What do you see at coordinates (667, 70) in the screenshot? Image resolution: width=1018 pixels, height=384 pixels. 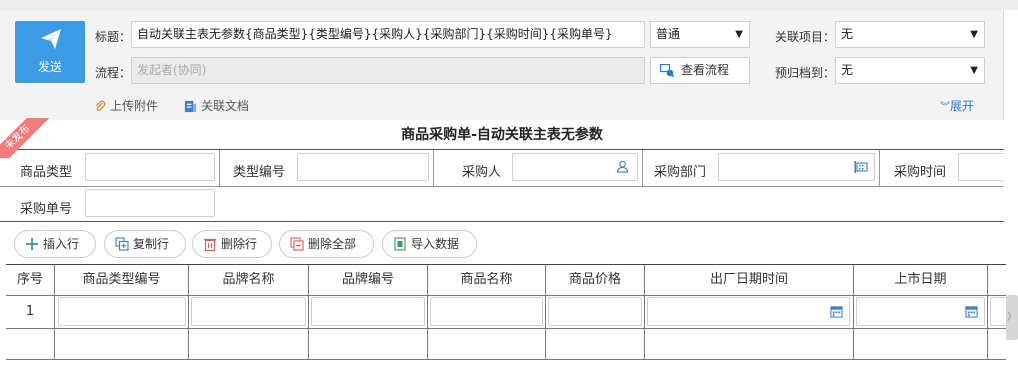 I see `flow-chart-icon` at bounding box center [667, 70].